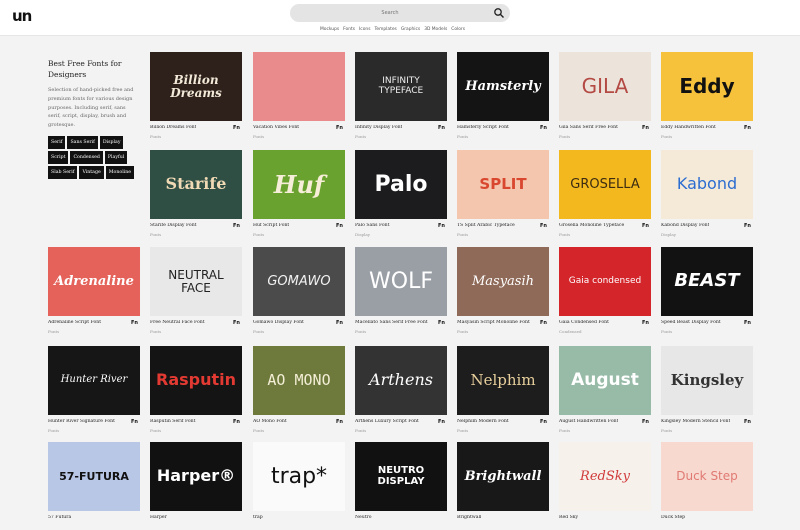 This screenshot has width=800, height=530. I want to click on font-thumbnail: Masyasih, so click(503, 281).